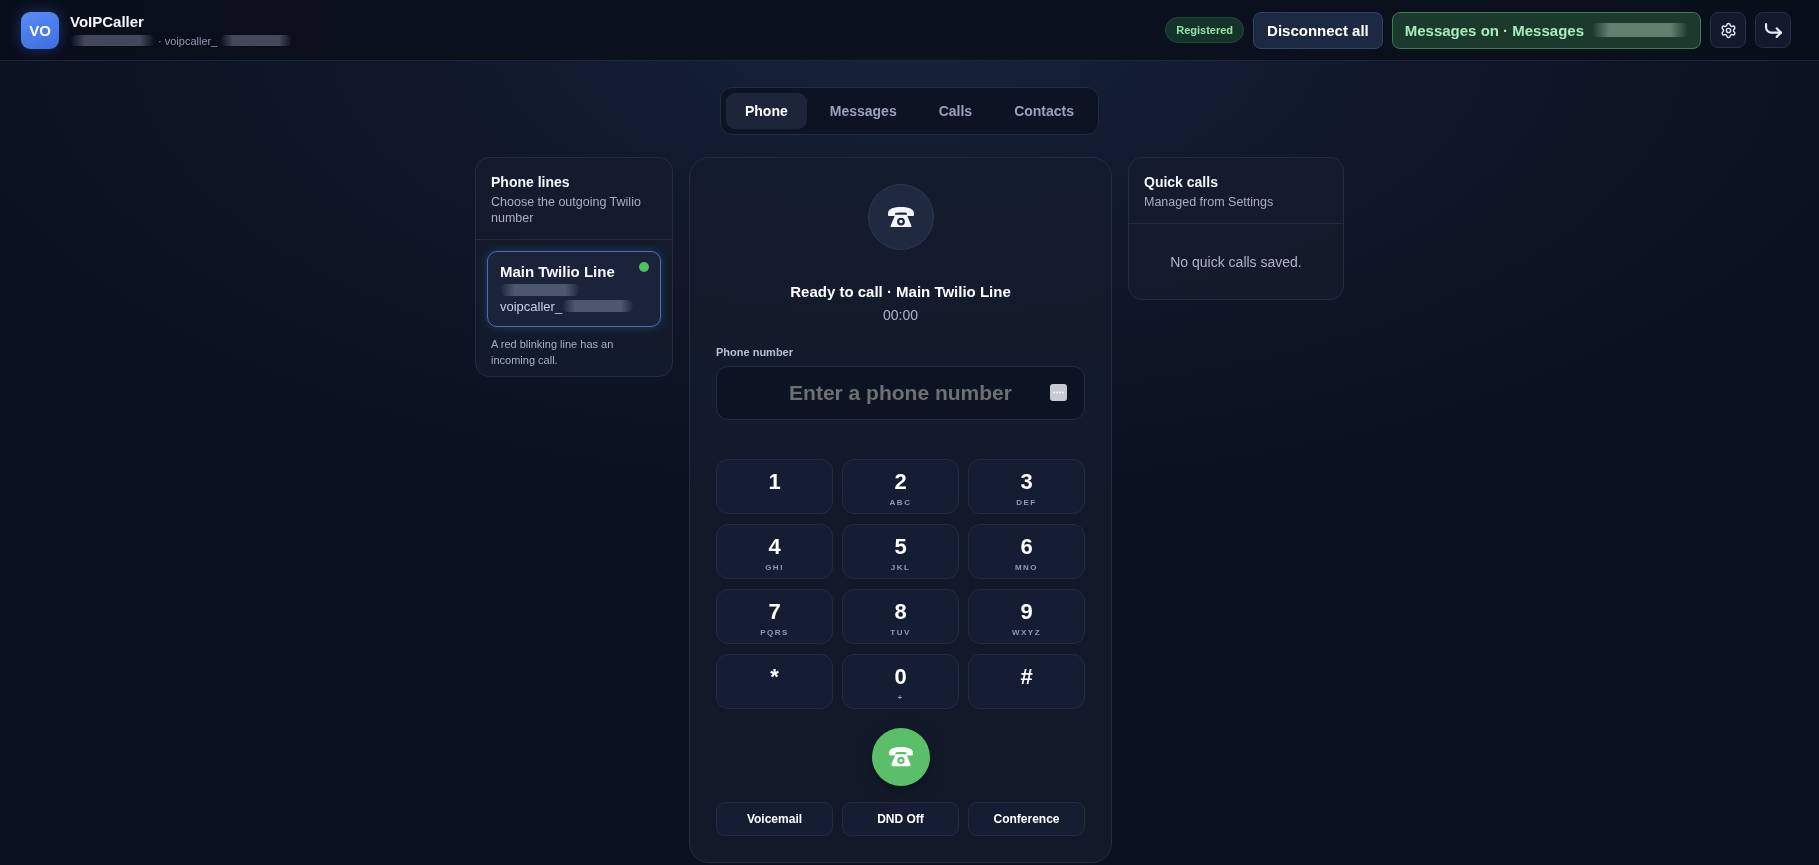 The image size is (1819, 865). I want to click on field-label: Phone number, so click(755, 352).